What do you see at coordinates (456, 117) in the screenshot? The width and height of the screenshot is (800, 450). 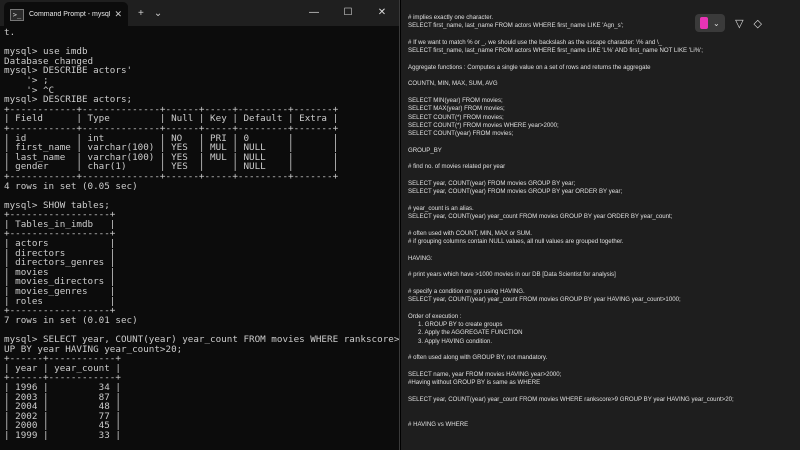 I see `note-line: SELECT COUNT(*) FROM movies;` at bounding box center [456, 117].